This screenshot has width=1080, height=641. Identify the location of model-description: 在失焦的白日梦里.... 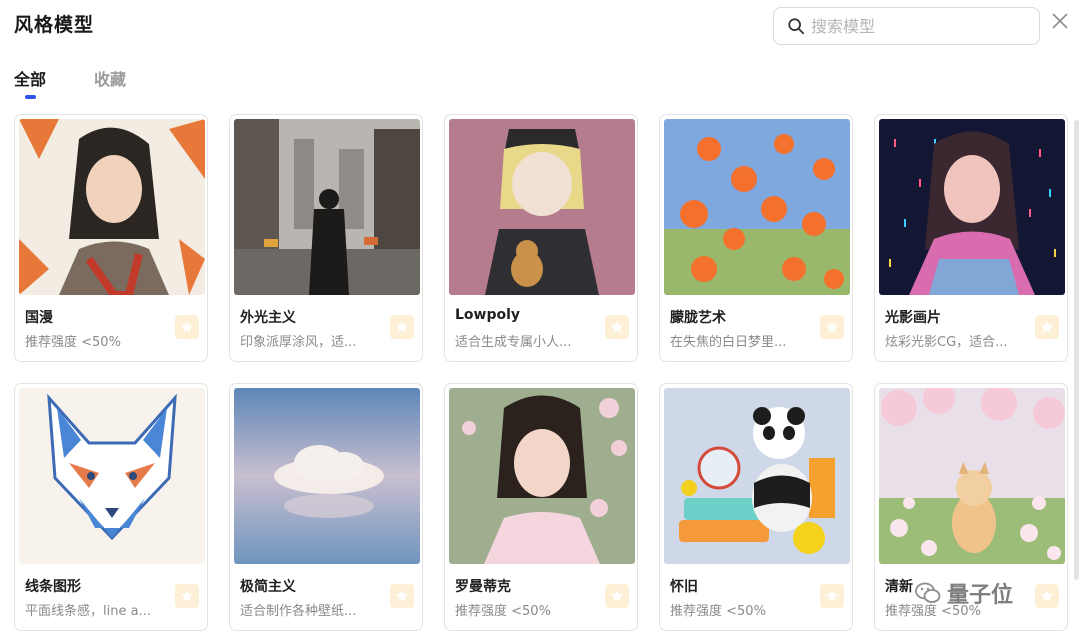
(728, 342).